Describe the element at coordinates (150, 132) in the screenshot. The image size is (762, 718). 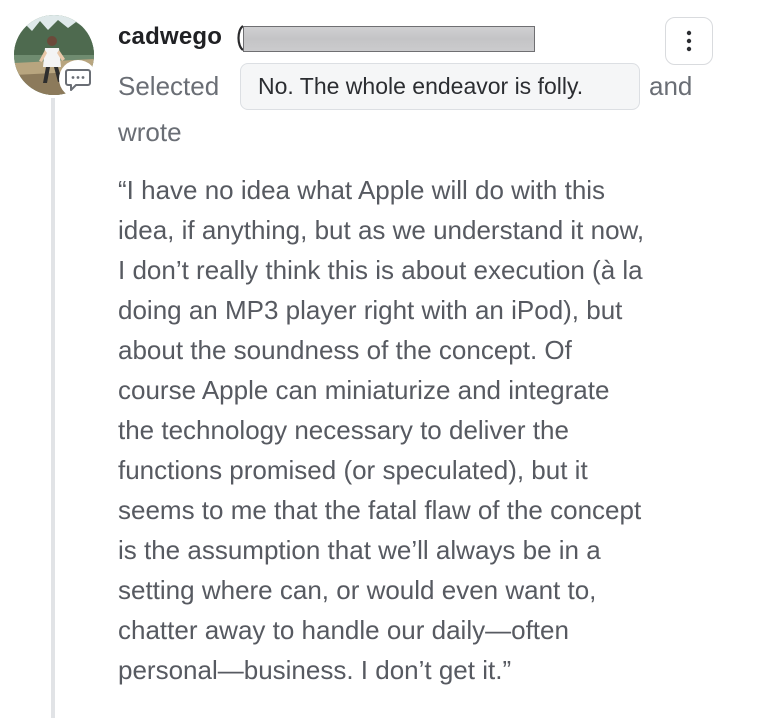
I see `wrote-label: wrote` at that location.